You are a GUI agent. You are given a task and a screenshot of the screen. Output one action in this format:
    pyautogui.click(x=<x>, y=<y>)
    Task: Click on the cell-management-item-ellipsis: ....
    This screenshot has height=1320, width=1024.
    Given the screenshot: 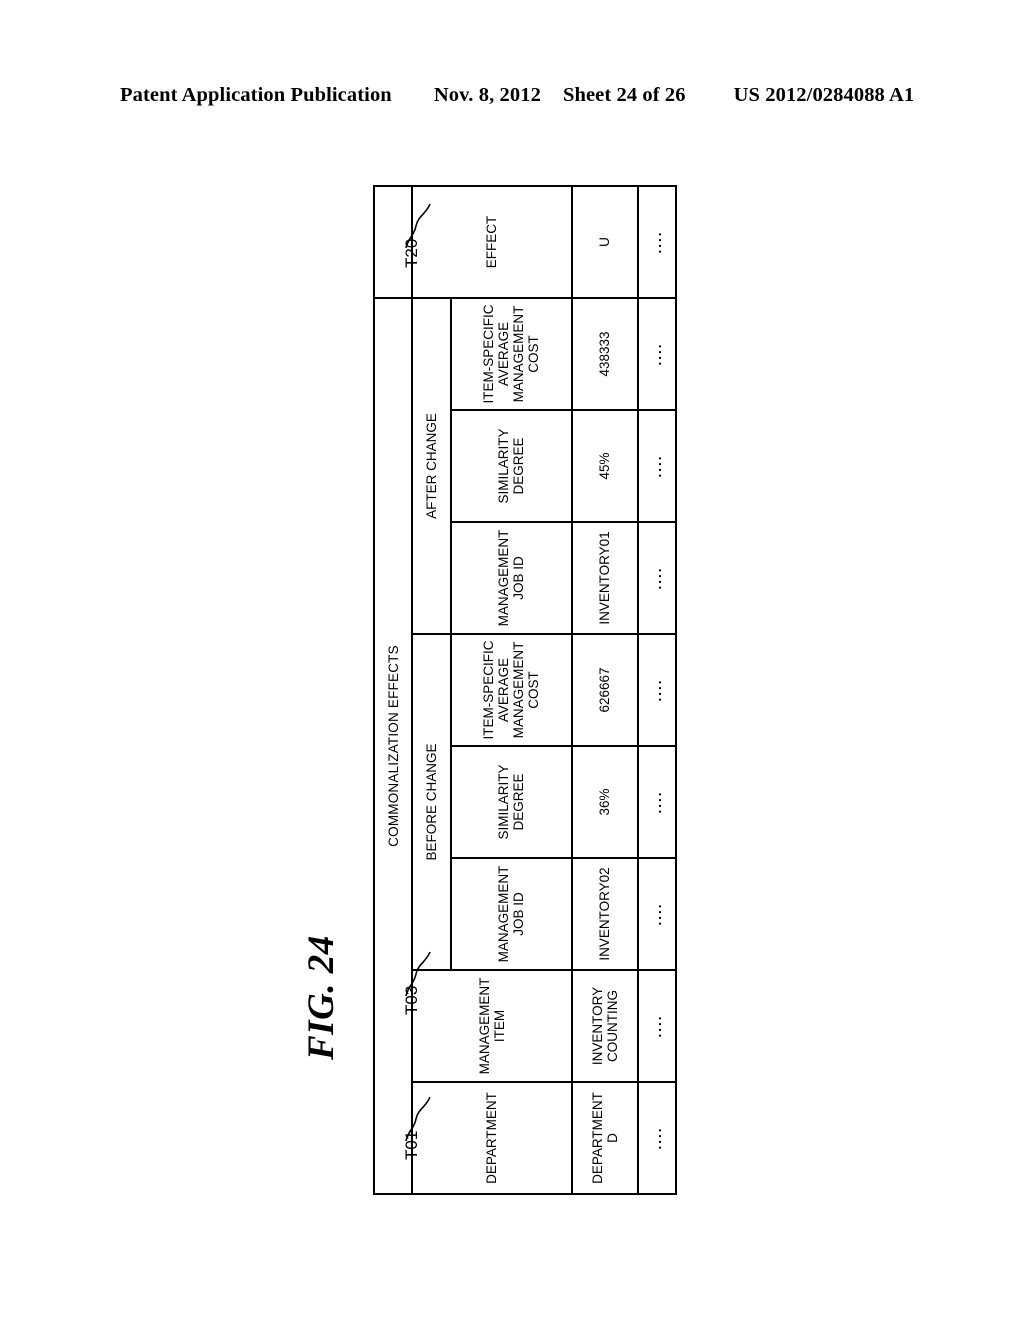 What is the action you would take?
    pyautogui.click(x=656, y=1026)
    